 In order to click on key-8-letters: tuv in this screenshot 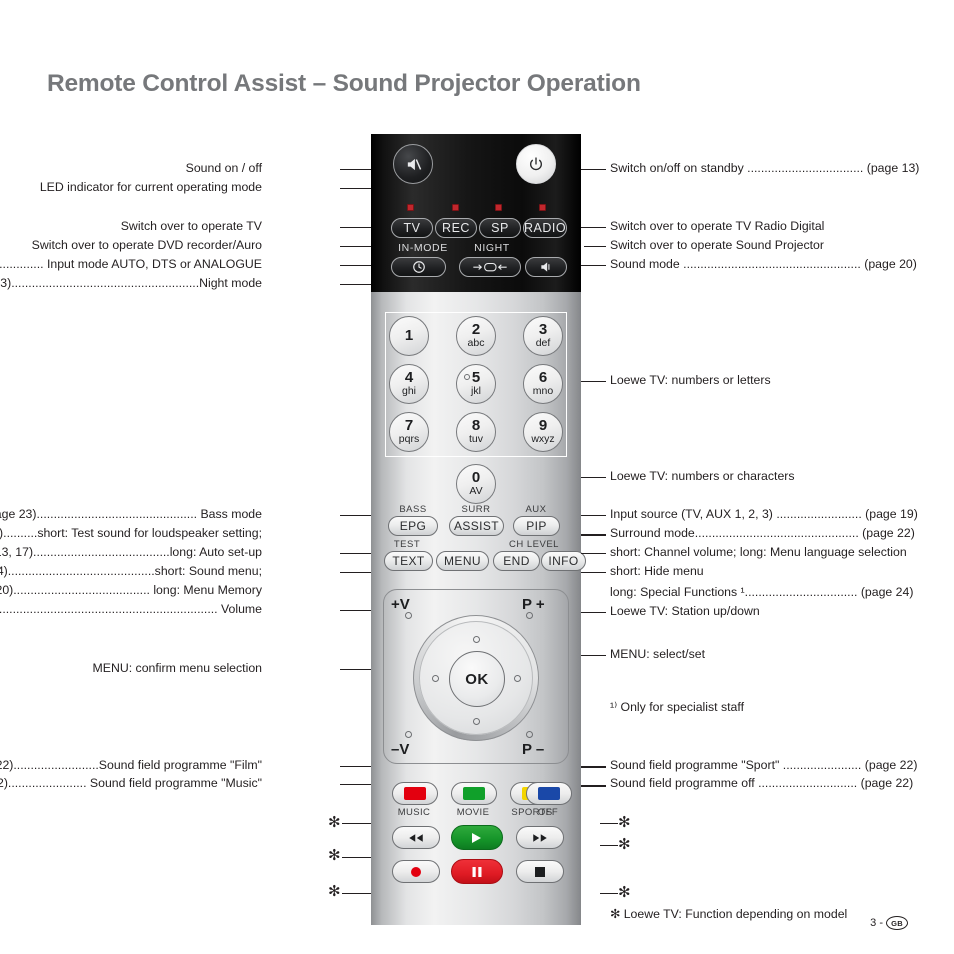, I will do `click(475, 439)`.